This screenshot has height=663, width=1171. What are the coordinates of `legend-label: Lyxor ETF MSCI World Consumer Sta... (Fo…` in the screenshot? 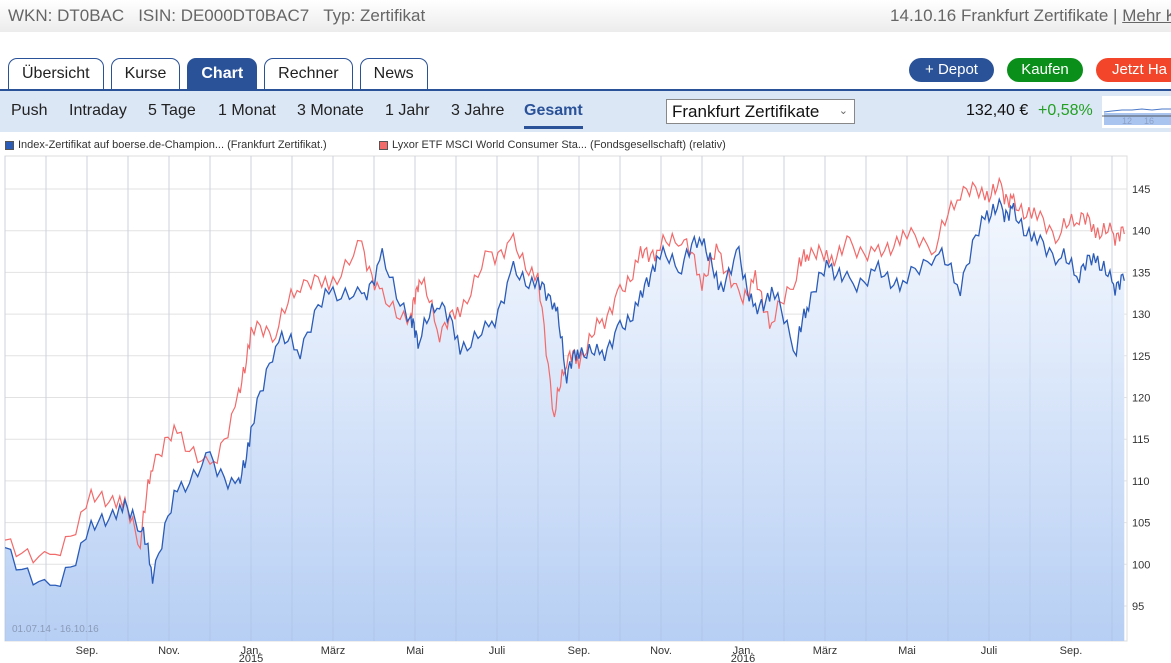 It's located at (559, 145).